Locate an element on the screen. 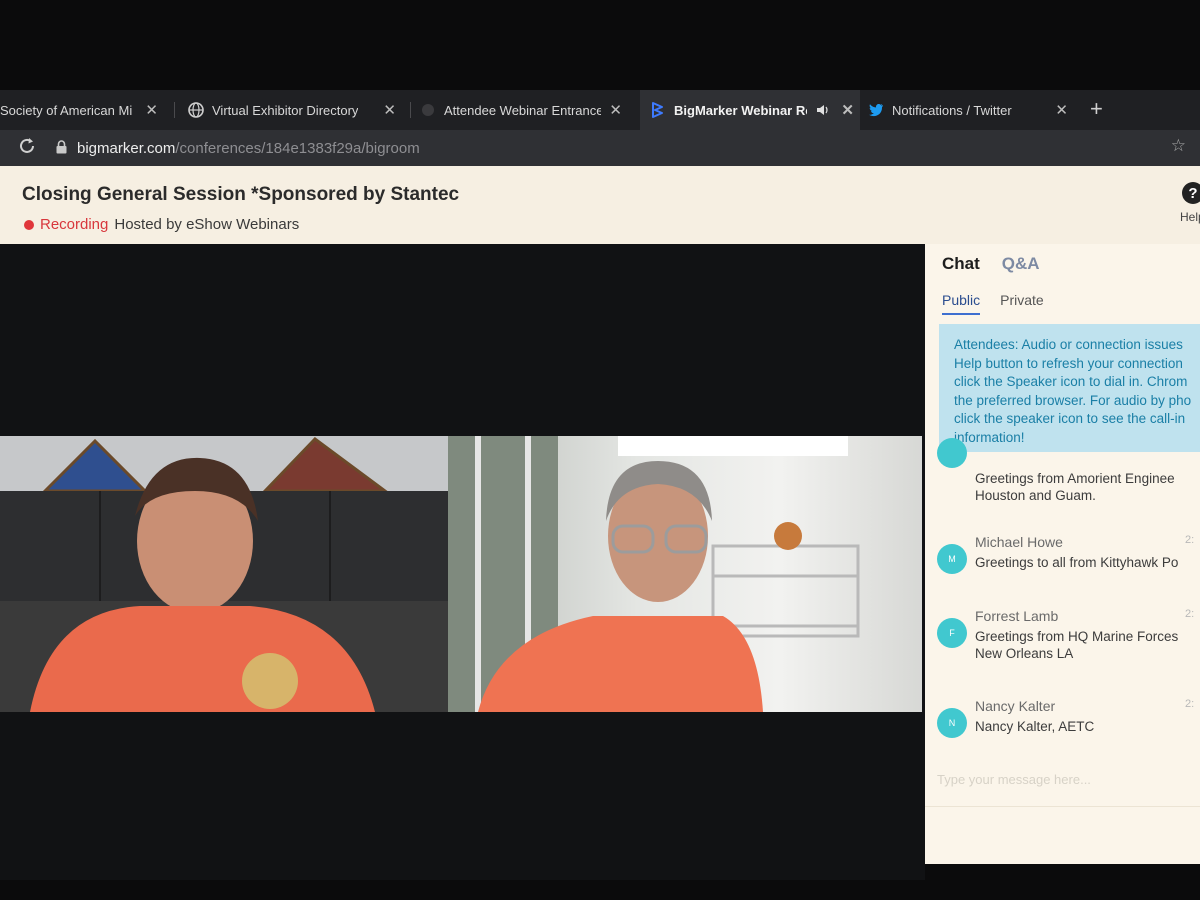 The width and height of the screenshot is (1200, 900). avatar: N is located at coordinates (952, 723).